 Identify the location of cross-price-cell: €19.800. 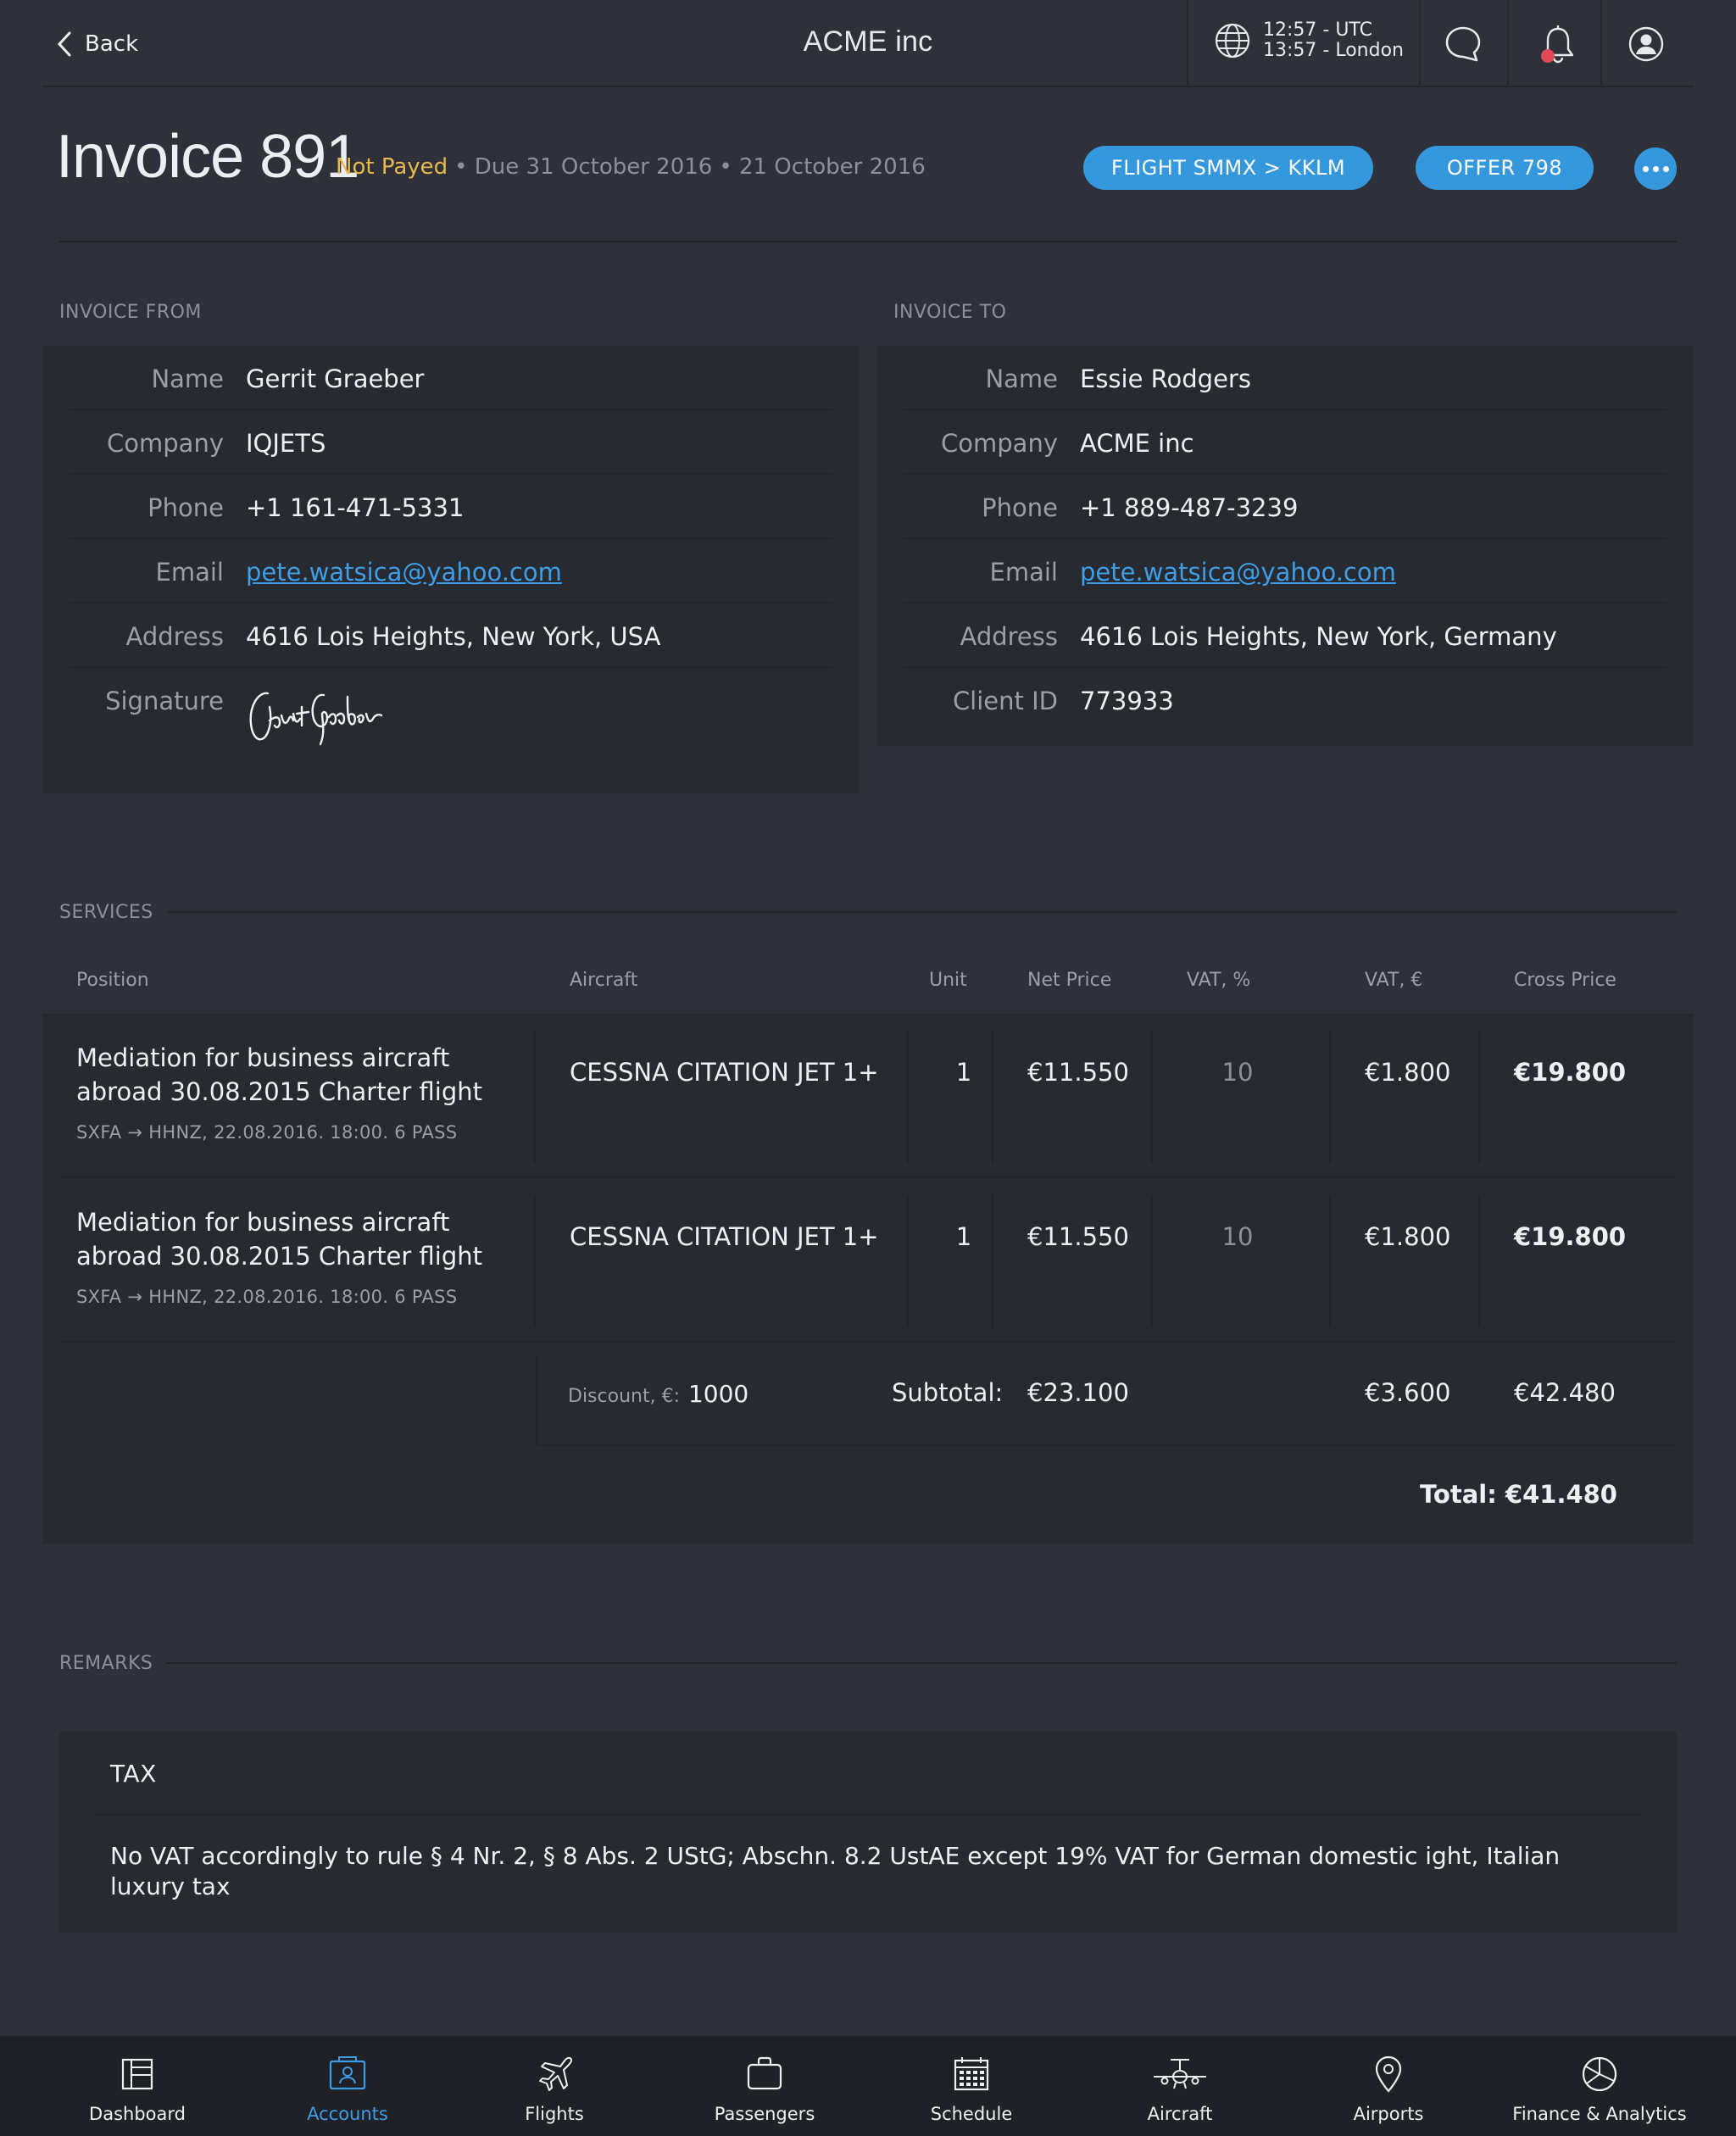
(1570, 1236).